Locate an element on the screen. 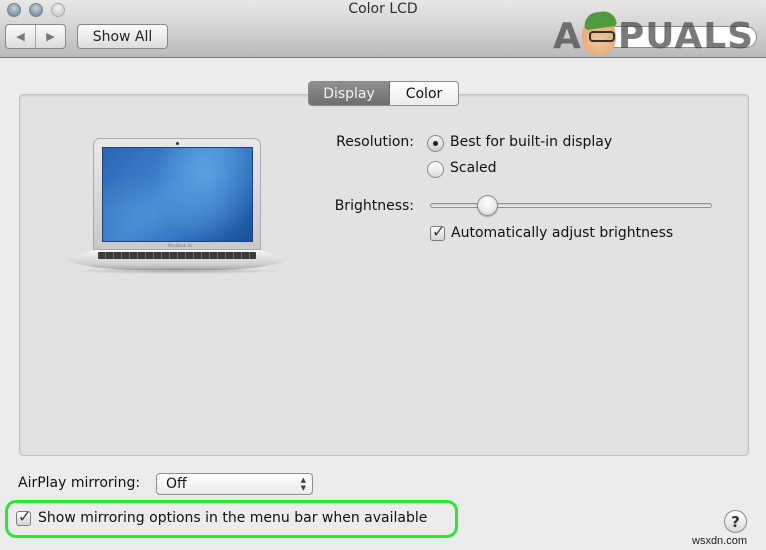 The width and height of the screenshot is (766, 550). back-forward-control: ◀ ▶ is located at coordinates (35, 36).